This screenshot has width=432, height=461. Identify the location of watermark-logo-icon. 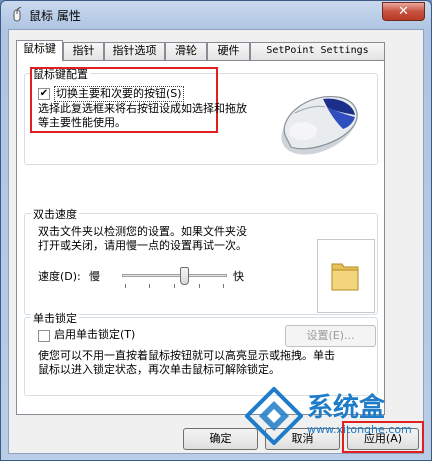
(274, 416).